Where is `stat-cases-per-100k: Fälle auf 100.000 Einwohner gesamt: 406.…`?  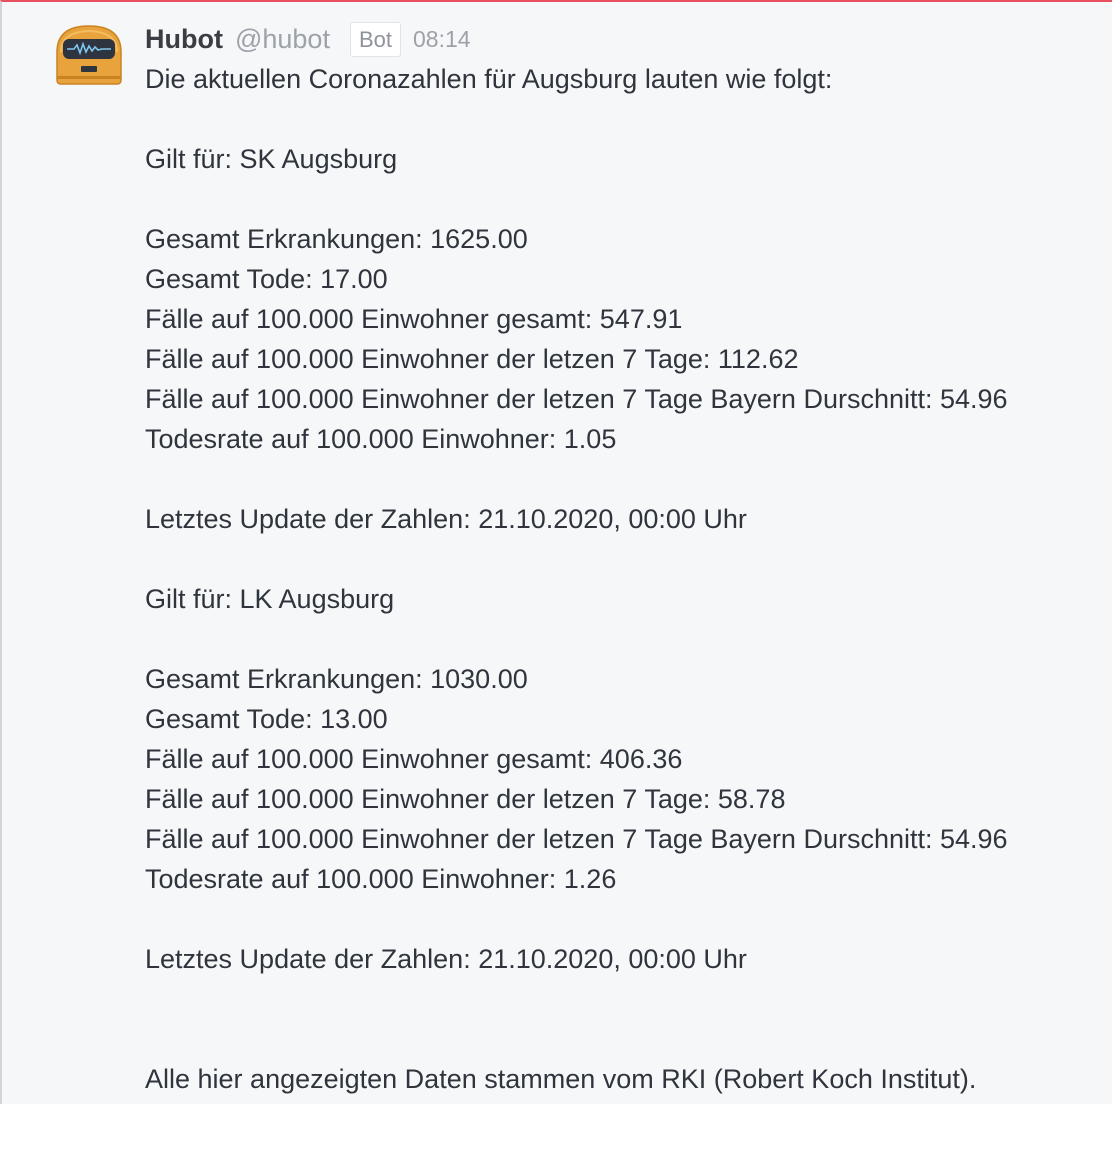 stat-cases-per-100k: Fälle auf 100.000 Einwohner gesamt: 406.… is located at coordinates (414, 759).